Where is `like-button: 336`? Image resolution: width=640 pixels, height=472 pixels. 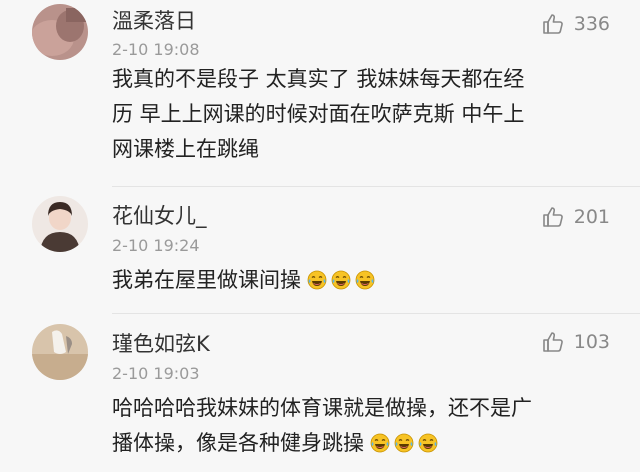
like-button: 336 is located at coordinates (576, 24).